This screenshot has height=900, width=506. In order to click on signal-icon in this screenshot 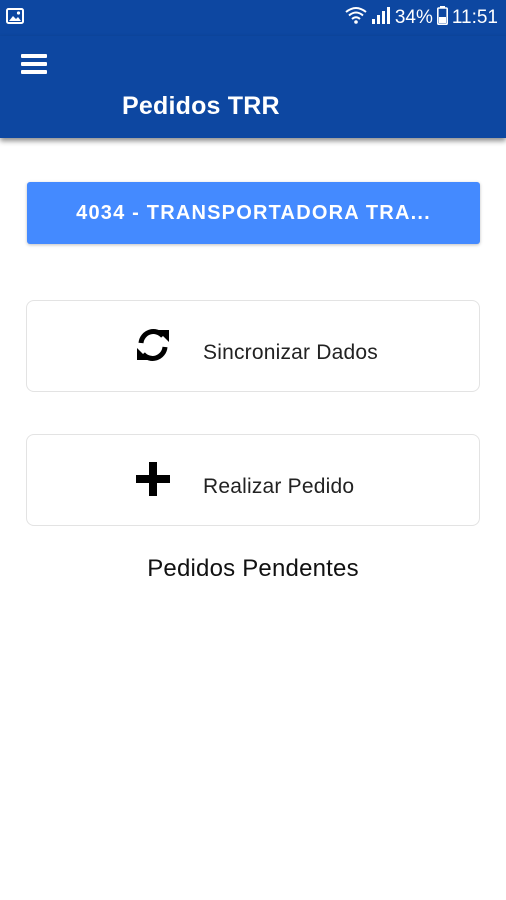, I will do `click(381, 18)`.